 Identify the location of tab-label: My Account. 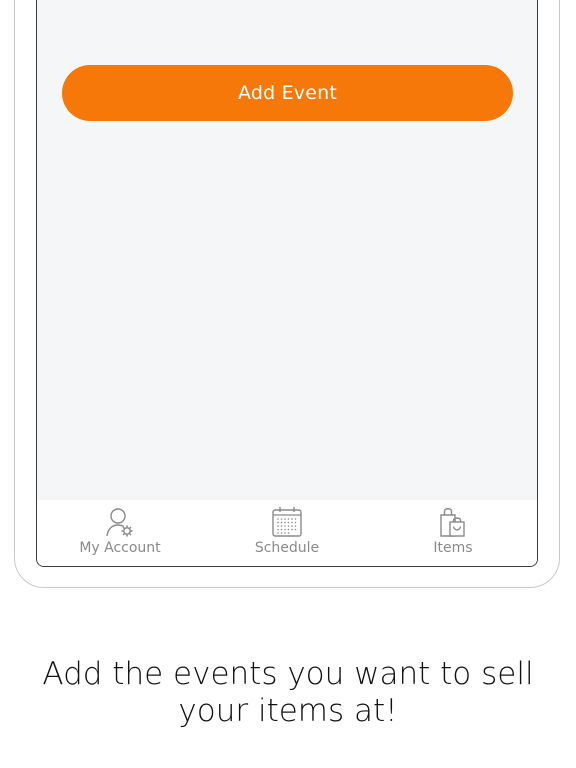
(120, 548).